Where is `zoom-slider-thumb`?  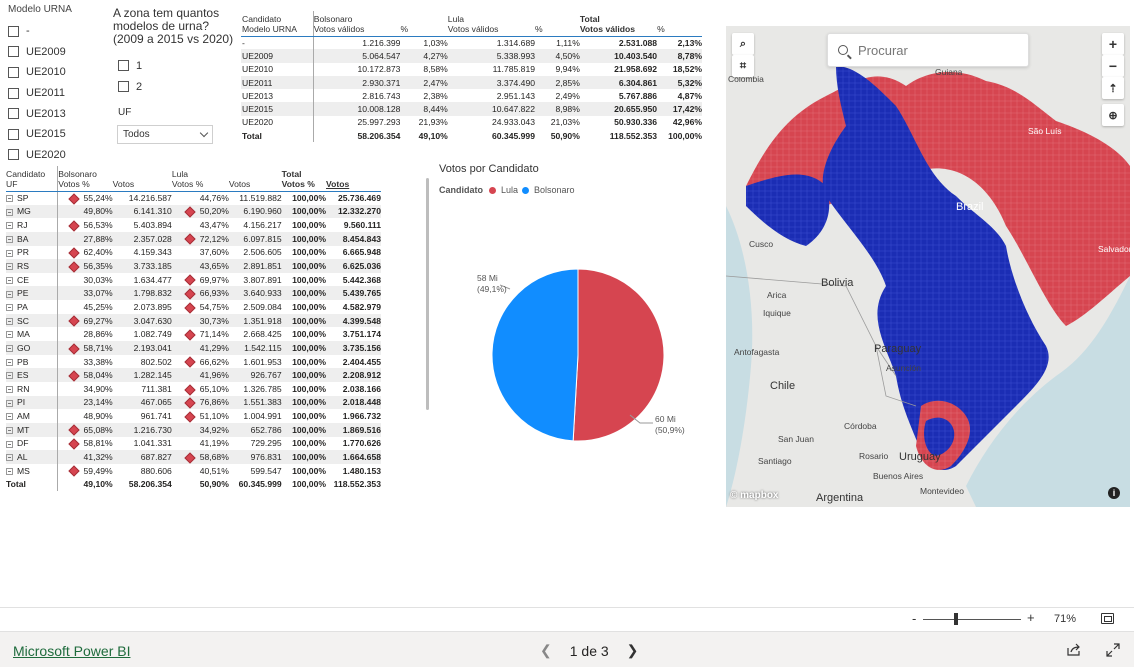
zoom-slider-thumb is located at coordinates (956, 619).